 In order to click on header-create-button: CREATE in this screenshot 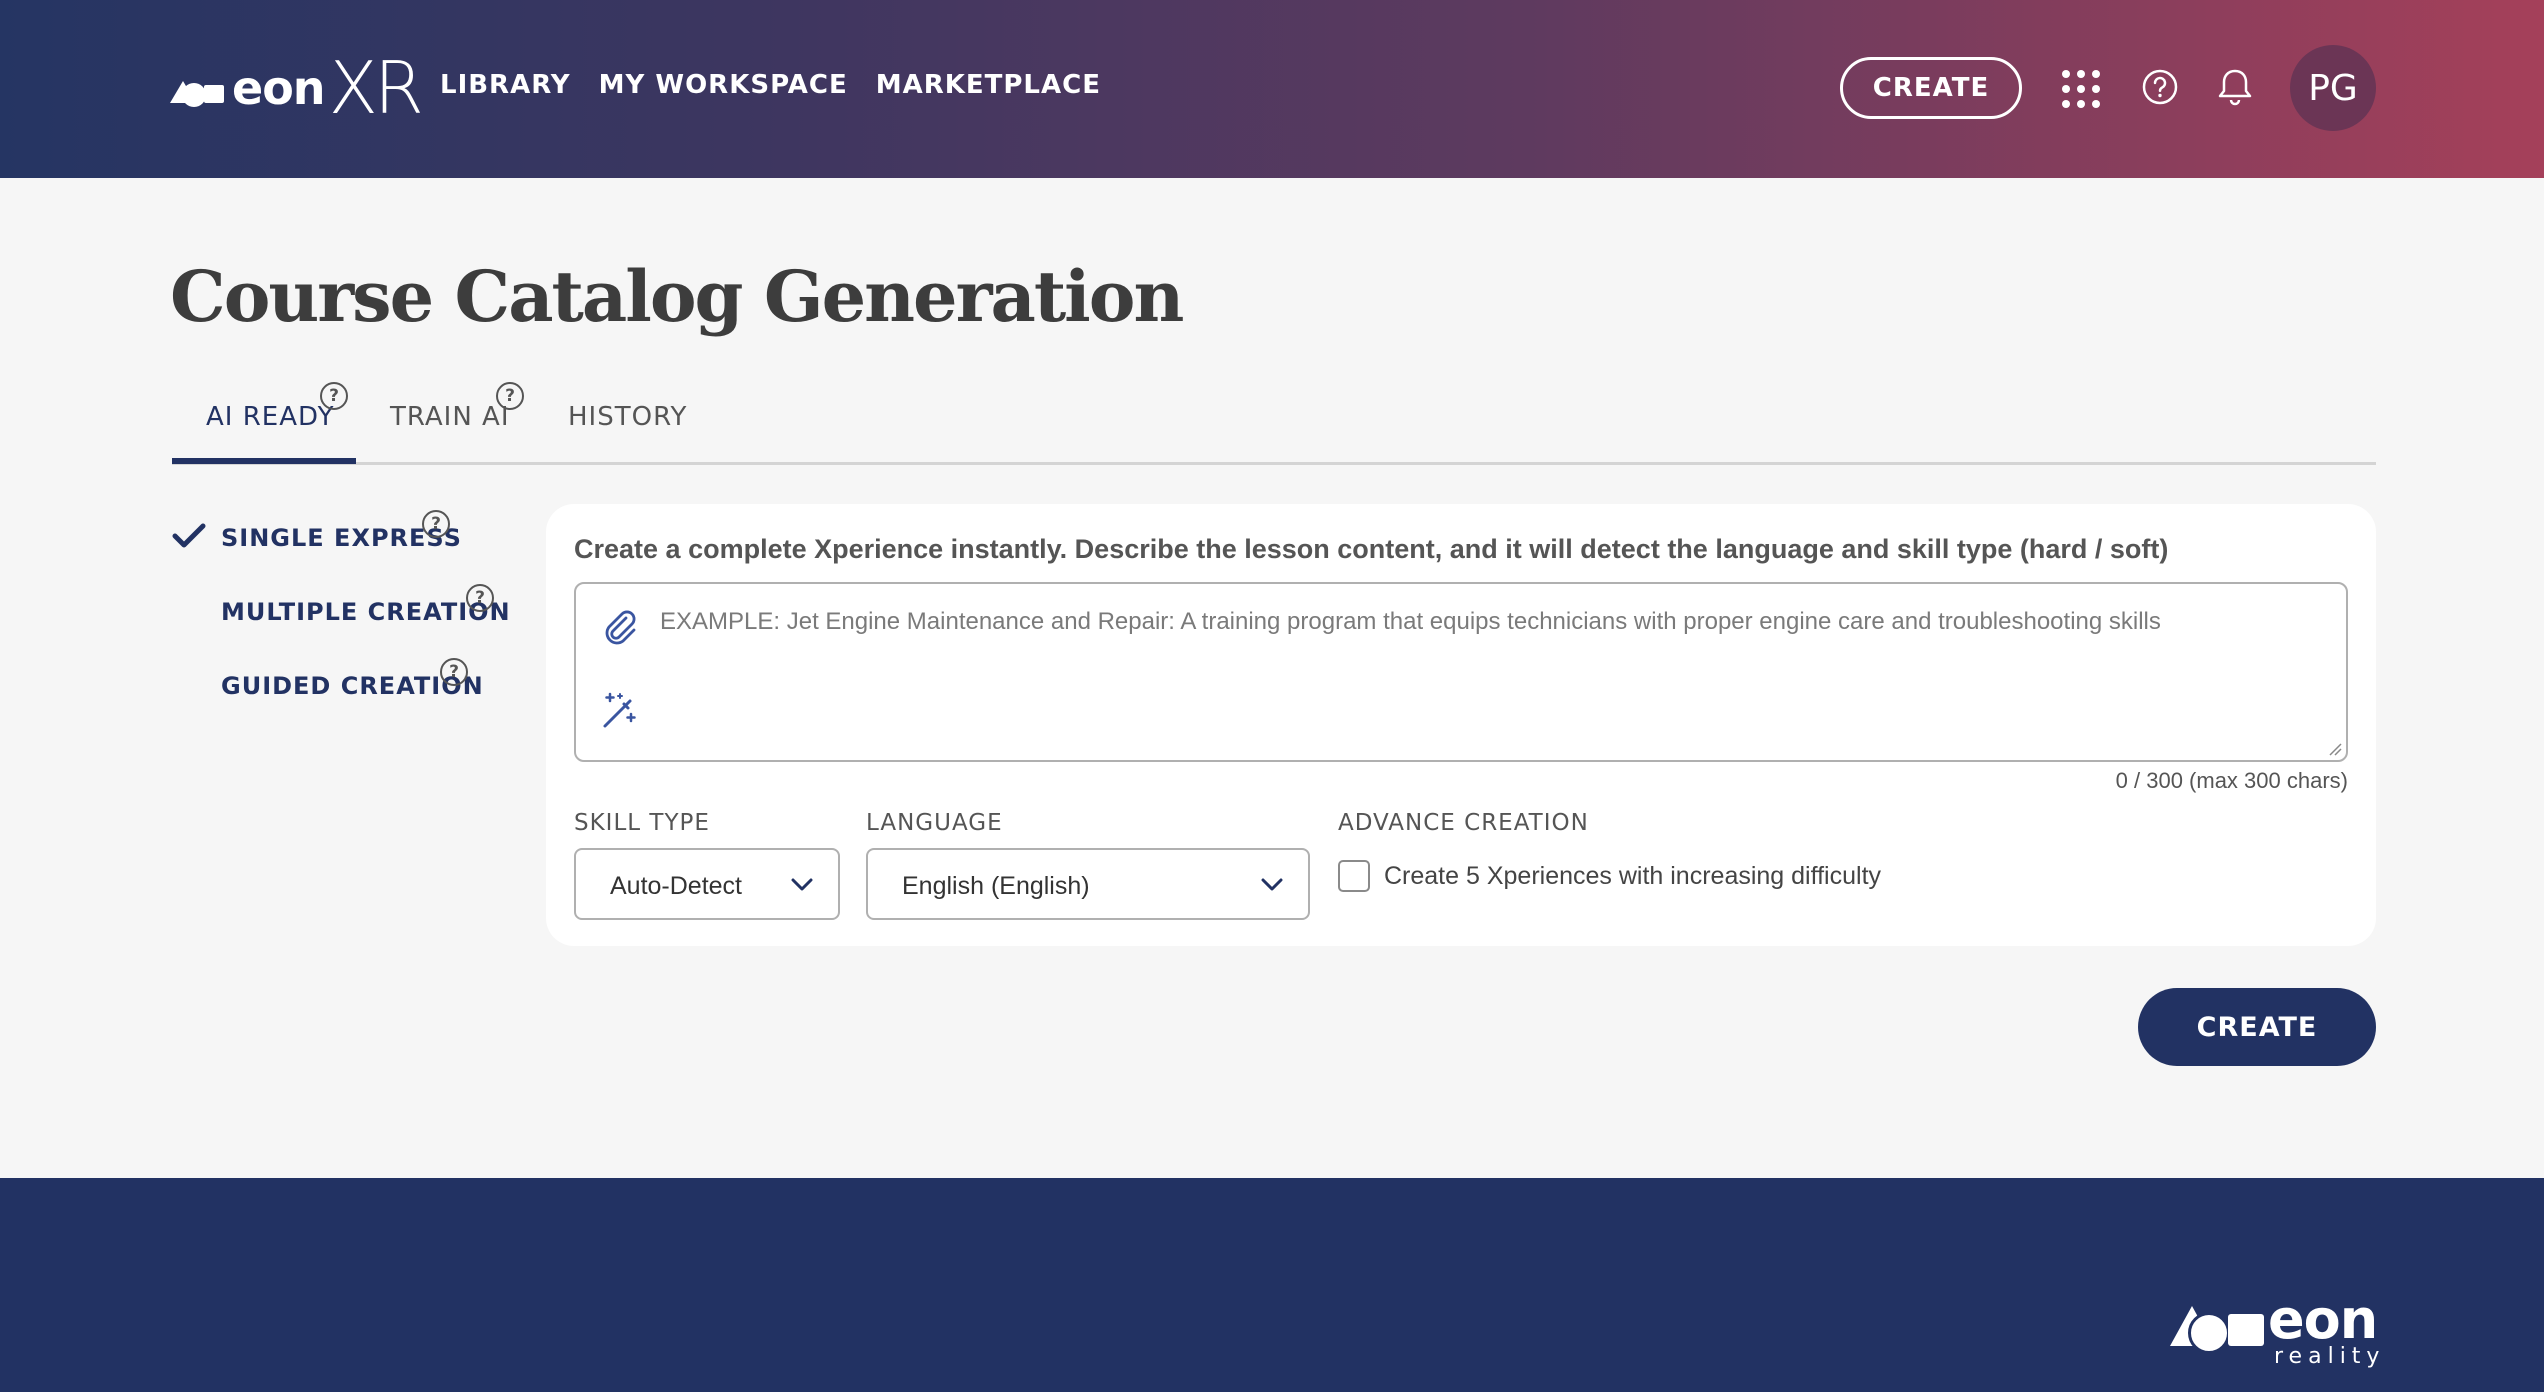, I will do `click(1931, 88)`.